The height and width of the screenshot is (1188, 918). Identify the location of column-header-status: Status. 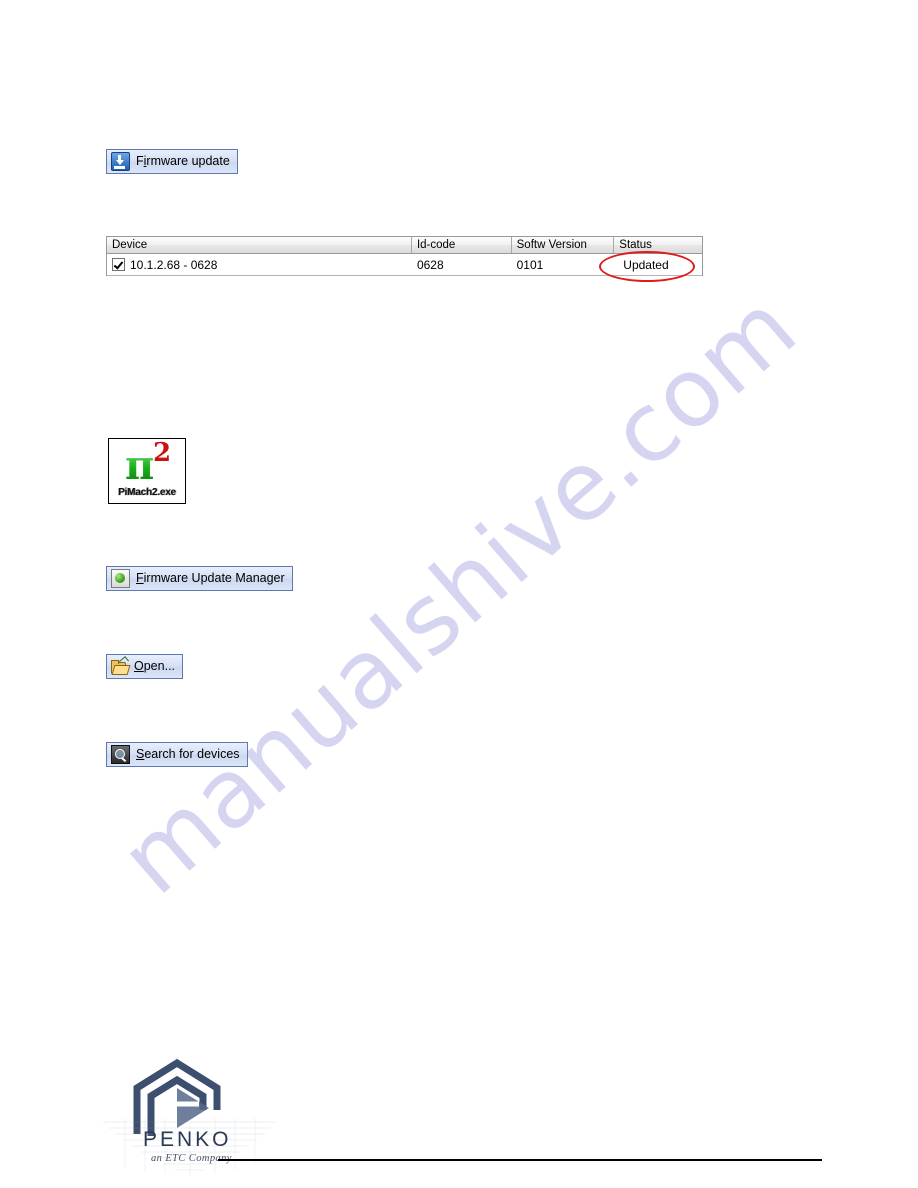
(658, 245).